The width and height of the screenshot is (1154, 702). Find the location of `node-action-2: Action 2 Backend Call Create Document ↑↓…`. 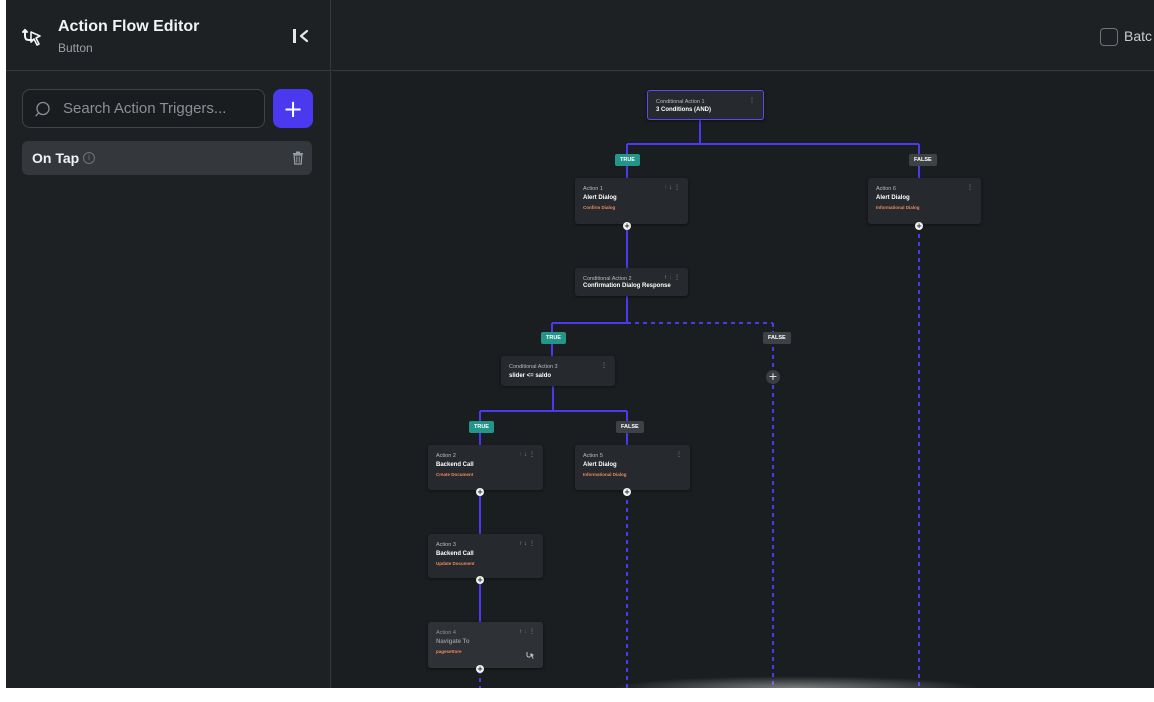

node-action-2: Action 2 Backend Call Create Document ↑↓… is located at coordinates (485, 467).